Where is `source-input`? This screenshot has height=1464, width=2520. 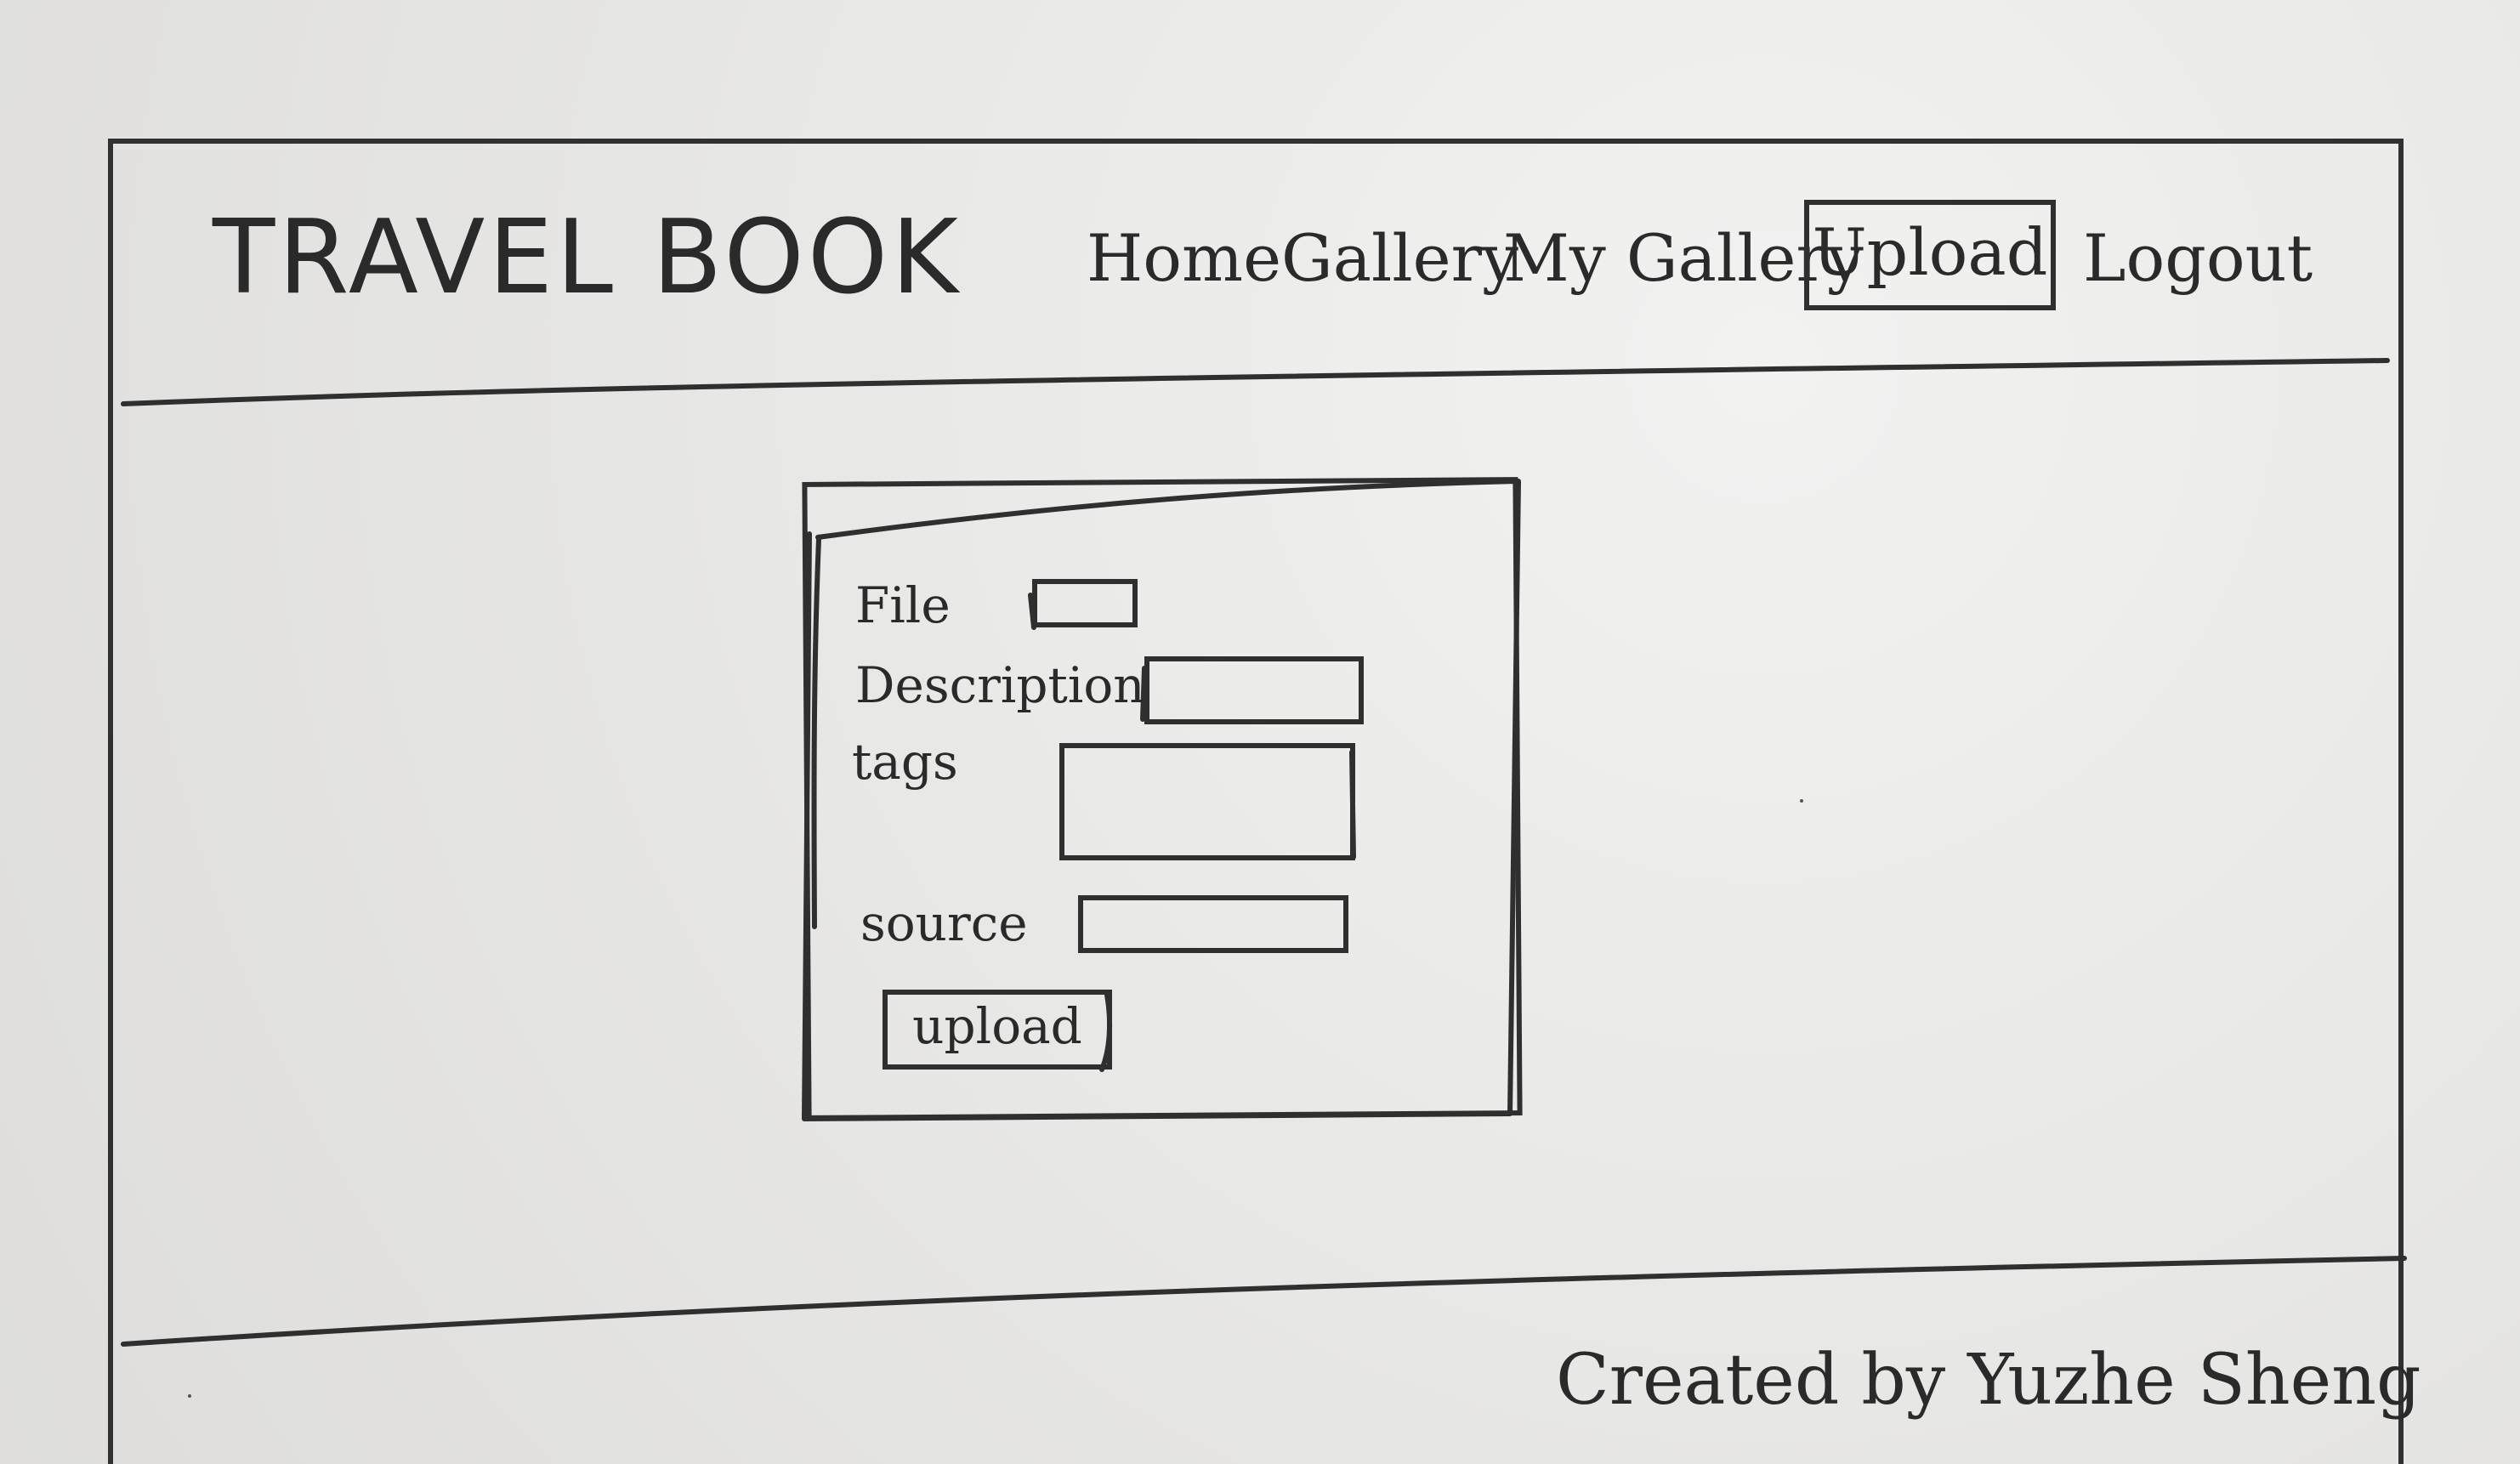
source-input is located at coordinates (1213, 924).